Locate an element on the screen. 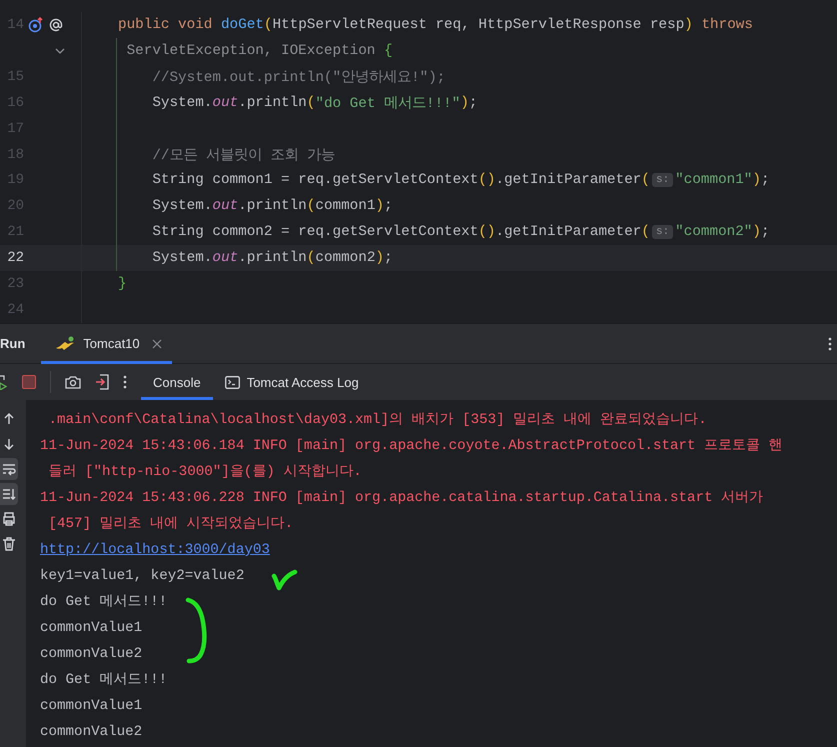 This screenshot has width=837, height=747. console-line: .main\conf\Catalina\localhost\day03.xml]의 배치가 [353] 밀리초 내에 완료되었습니다. is located at coordinates (377, 420).